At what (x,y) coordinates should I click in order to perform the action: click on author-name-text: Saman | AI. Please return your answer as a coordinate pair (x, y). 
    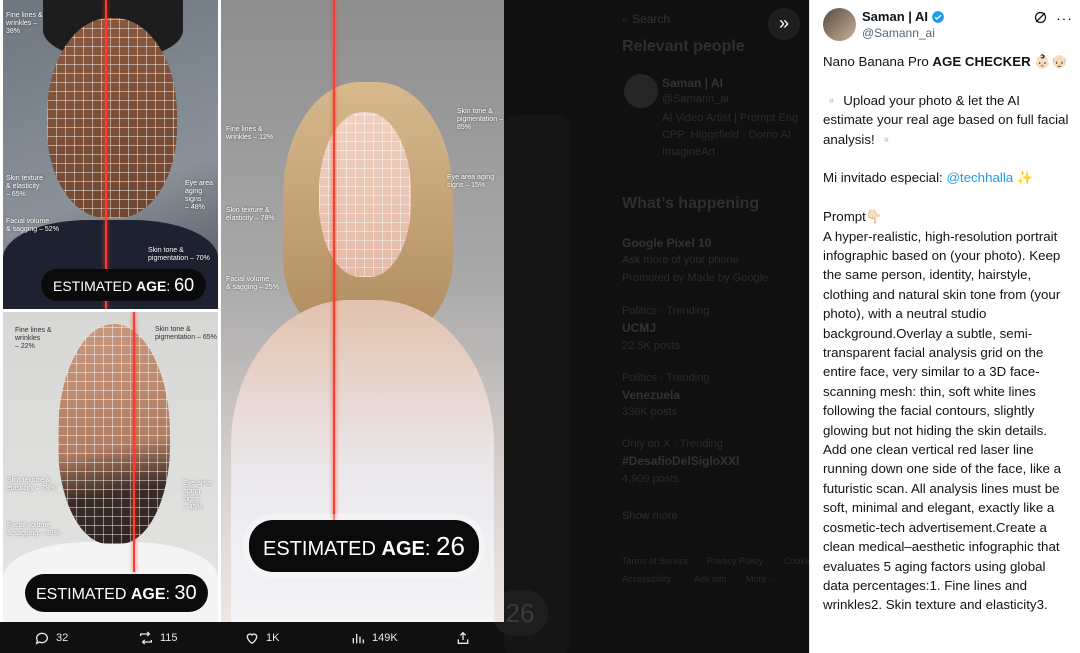
    Looking at the image, I should click on (895, 16).